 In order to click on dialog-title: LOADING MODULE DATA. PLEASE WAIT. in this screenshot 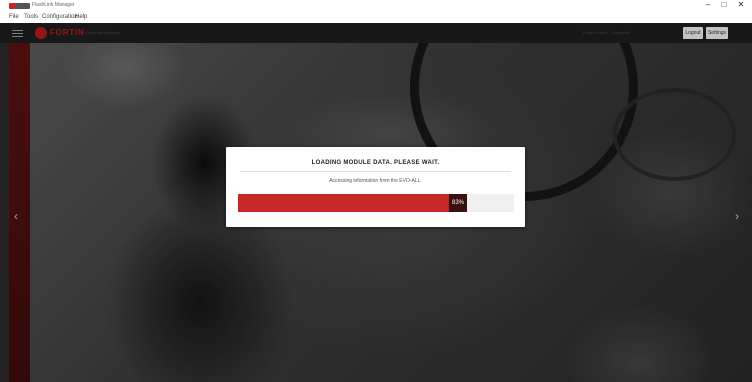, I will do `click(375, 163)`.